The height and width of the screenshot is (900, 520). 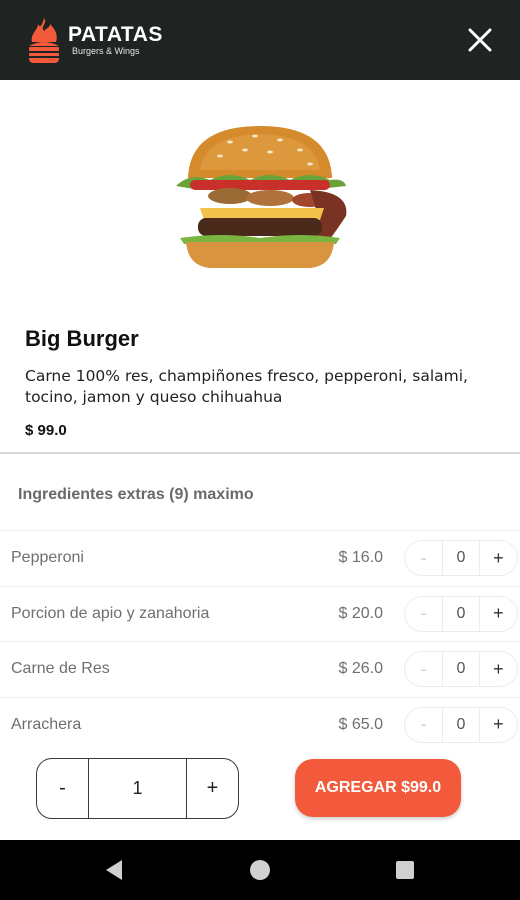 I want to click on recents-button, so click(x=405, y=870).